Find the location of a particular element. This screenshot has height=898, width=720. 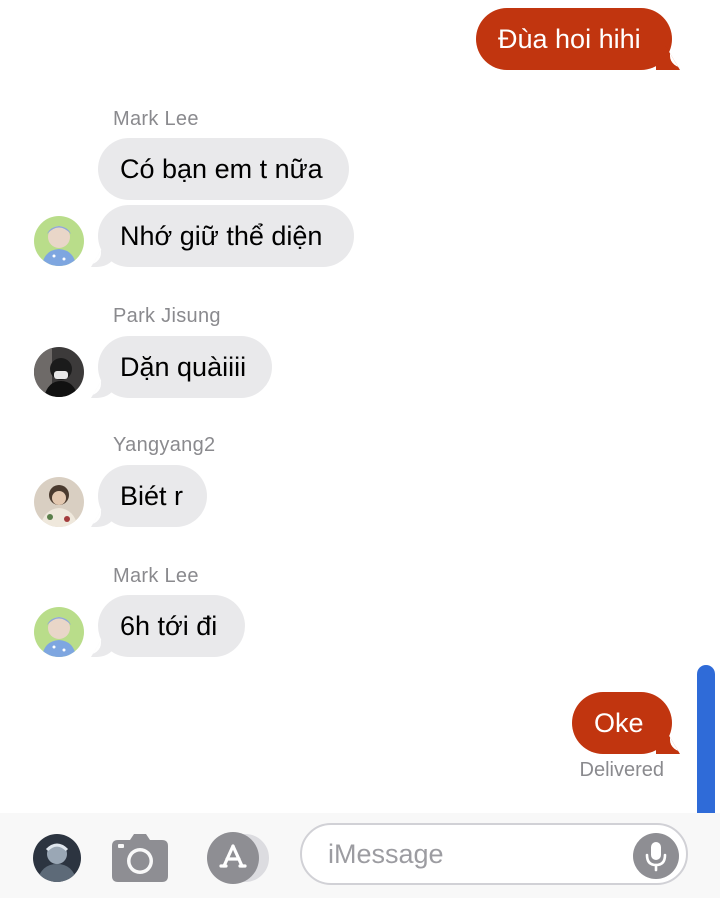

camera-button is located at coordinates (140, 858).